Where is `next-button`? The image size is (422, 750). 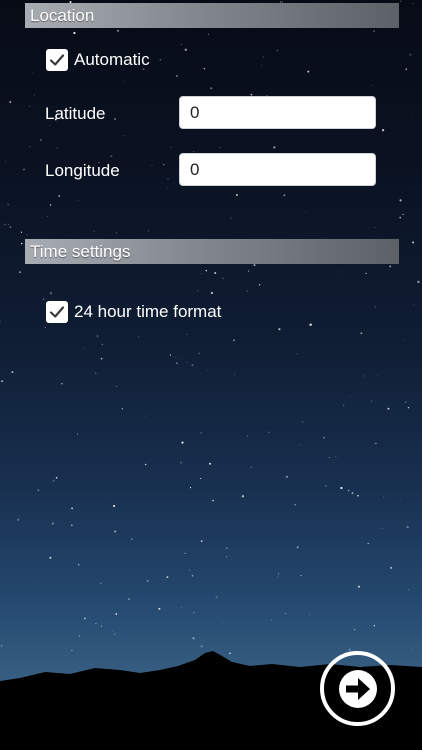
next-button is located at coordinates (357, 688).